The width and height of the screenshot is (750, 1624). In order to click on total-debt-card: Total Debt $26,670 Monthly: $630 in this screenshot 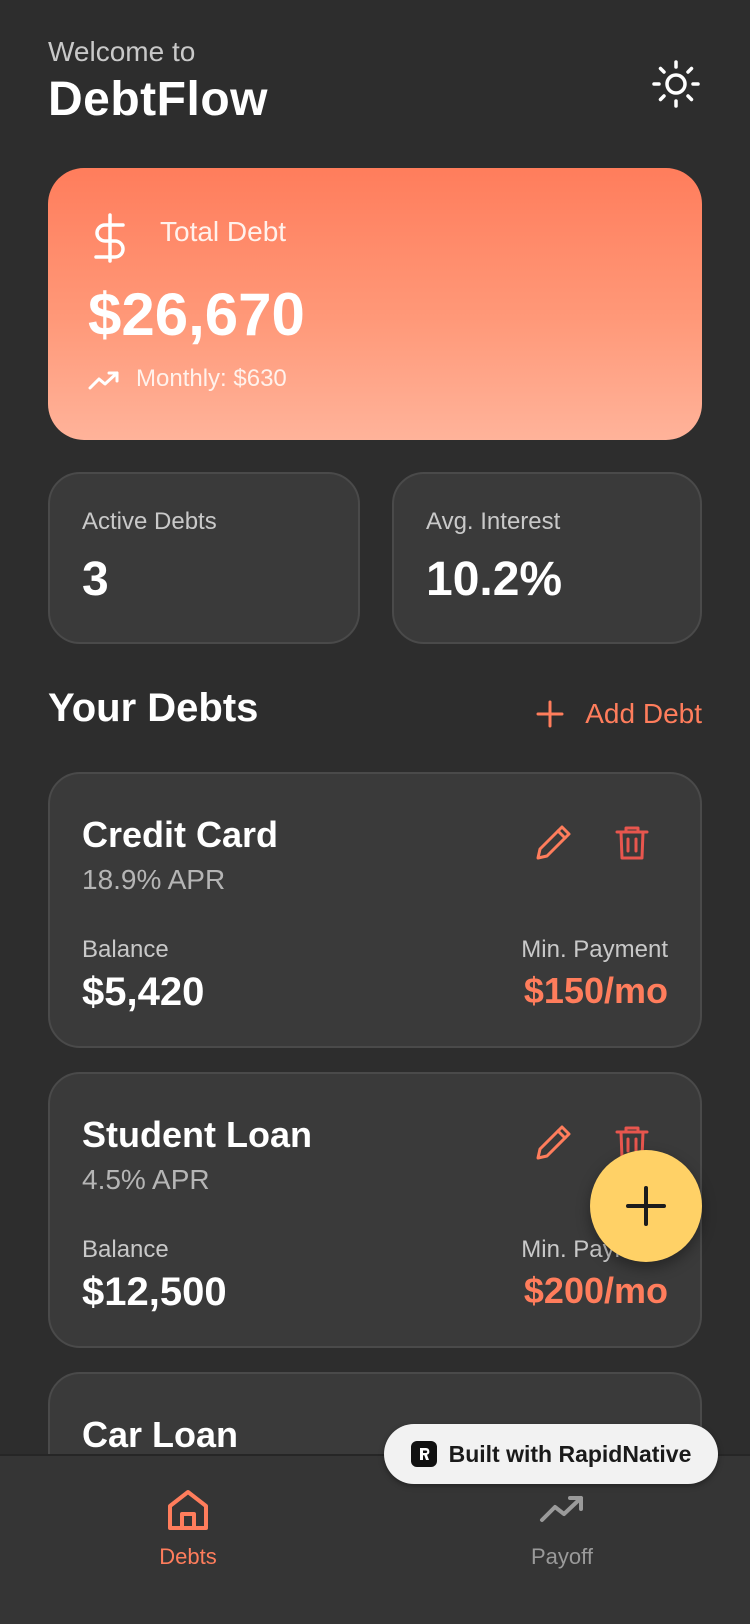, I will do `click(375, 304)`.